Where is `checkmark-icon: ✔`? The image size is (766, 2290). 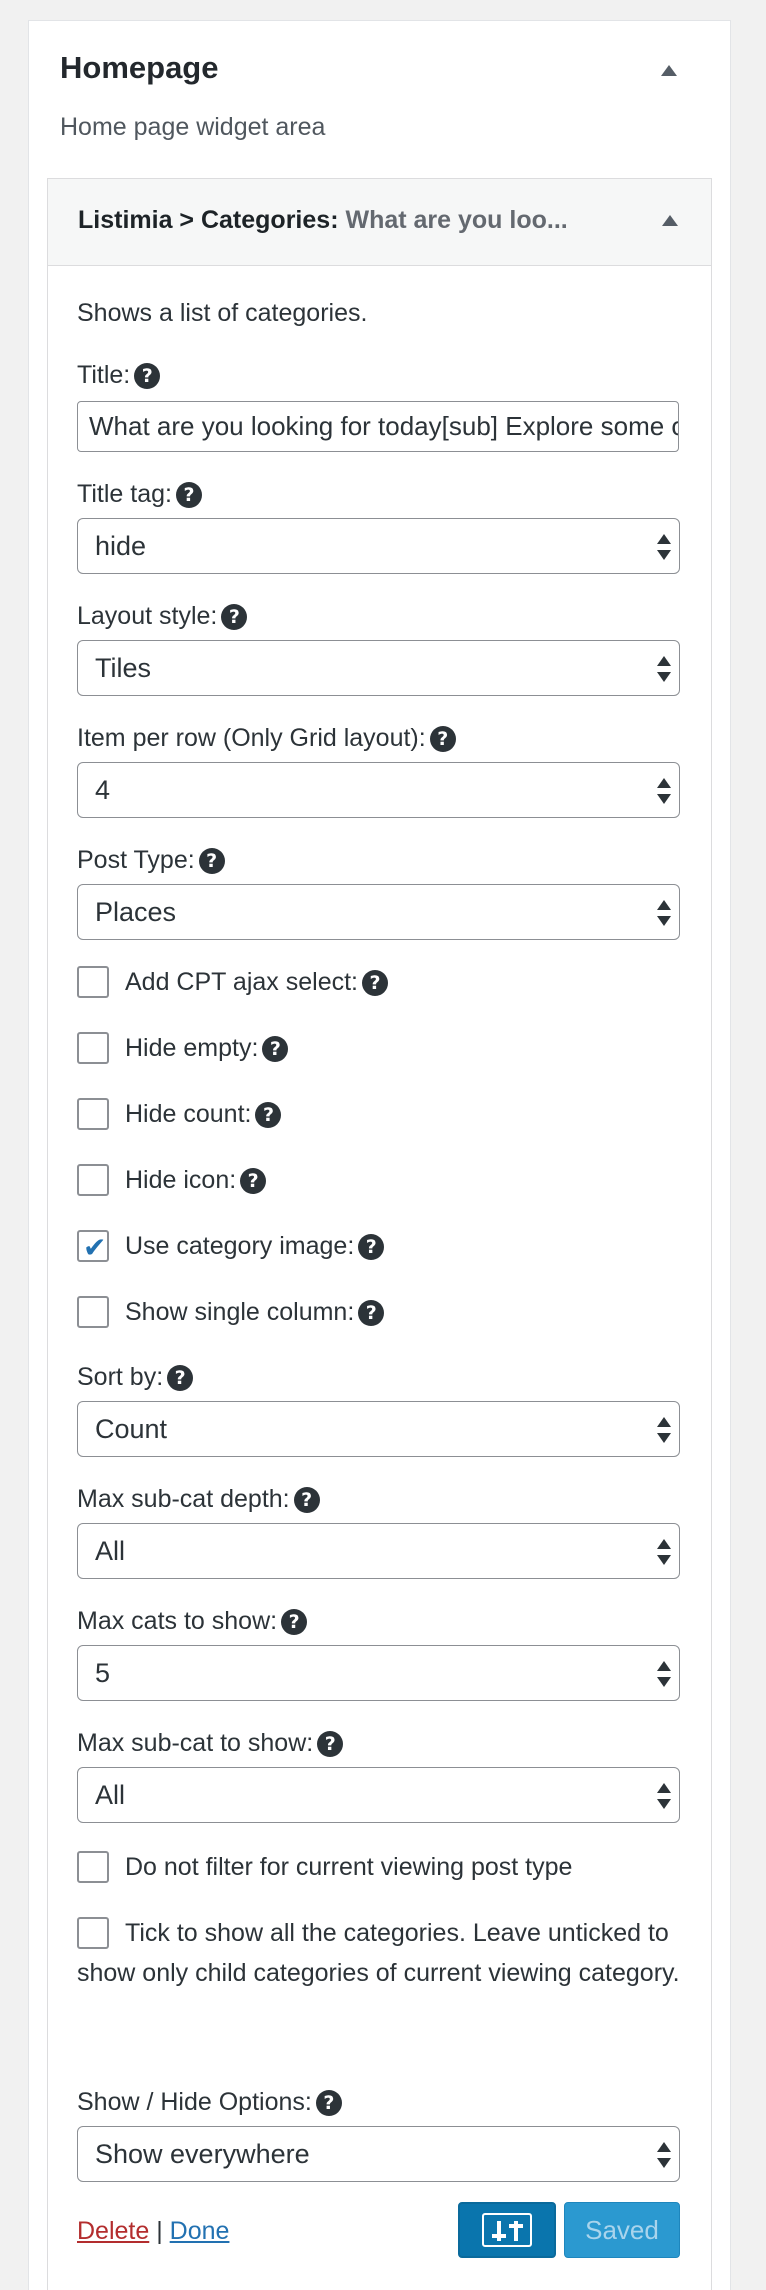 checkmark-icon: ✔ is located at coordinates (95, 1247).